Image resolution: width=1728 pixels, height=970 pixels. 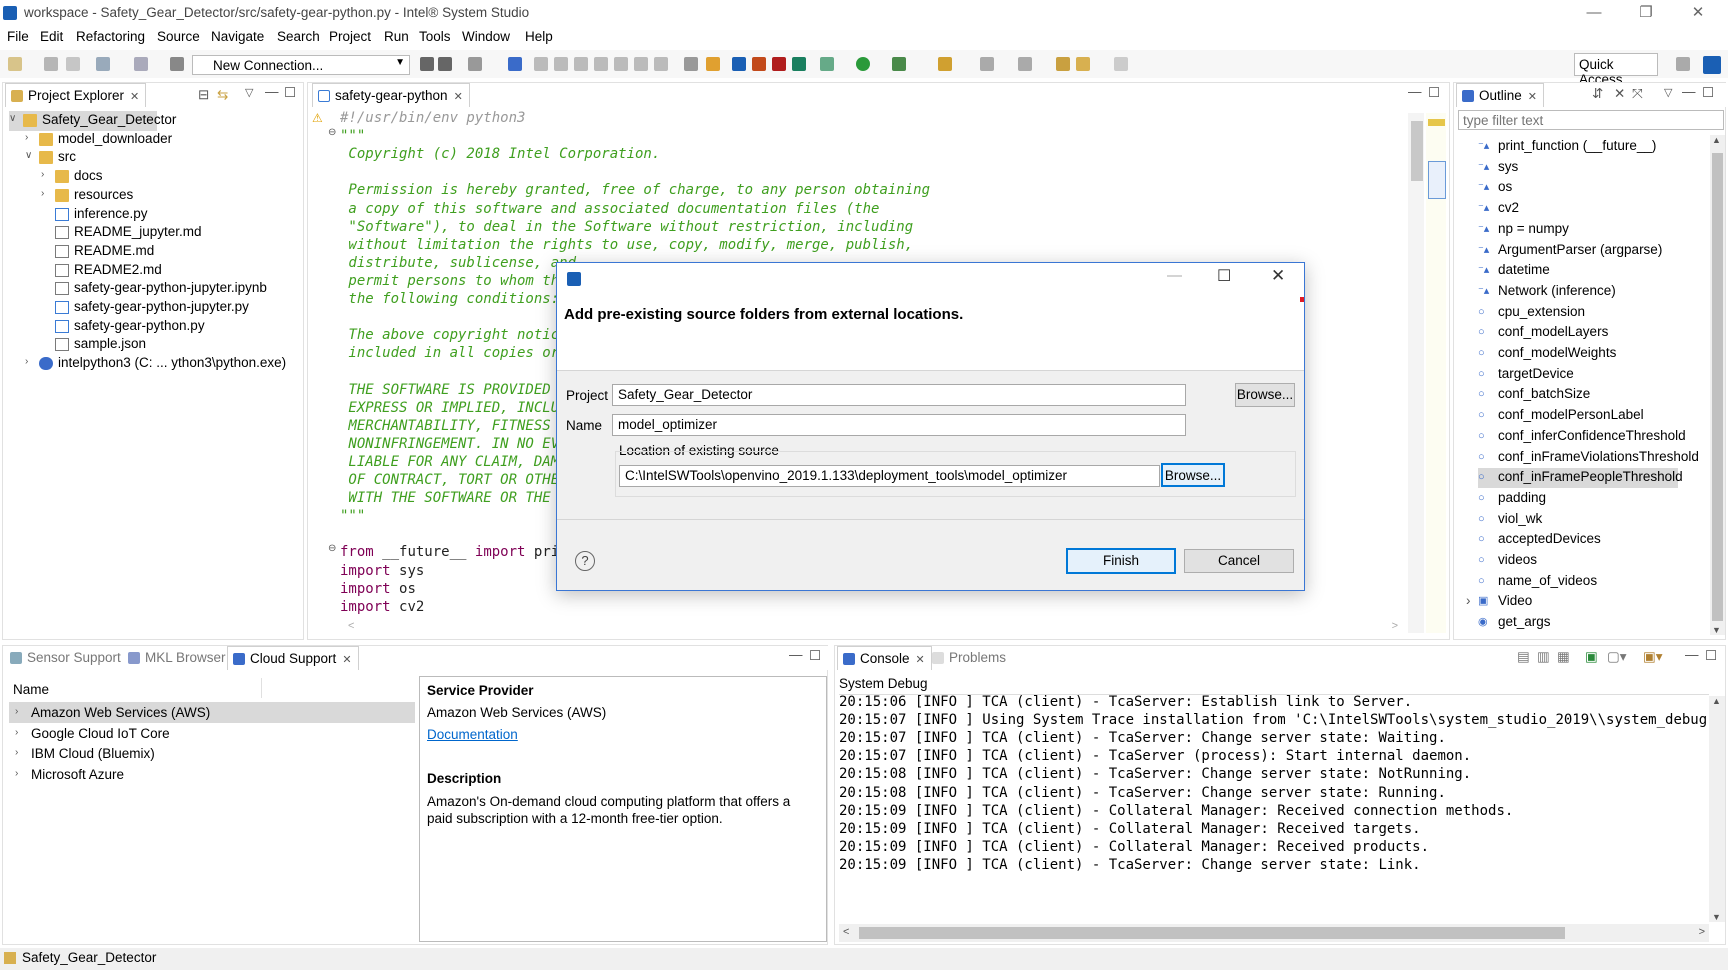 I want to click on outline-item: ◉ get_args, so click(x=1591, y=623).